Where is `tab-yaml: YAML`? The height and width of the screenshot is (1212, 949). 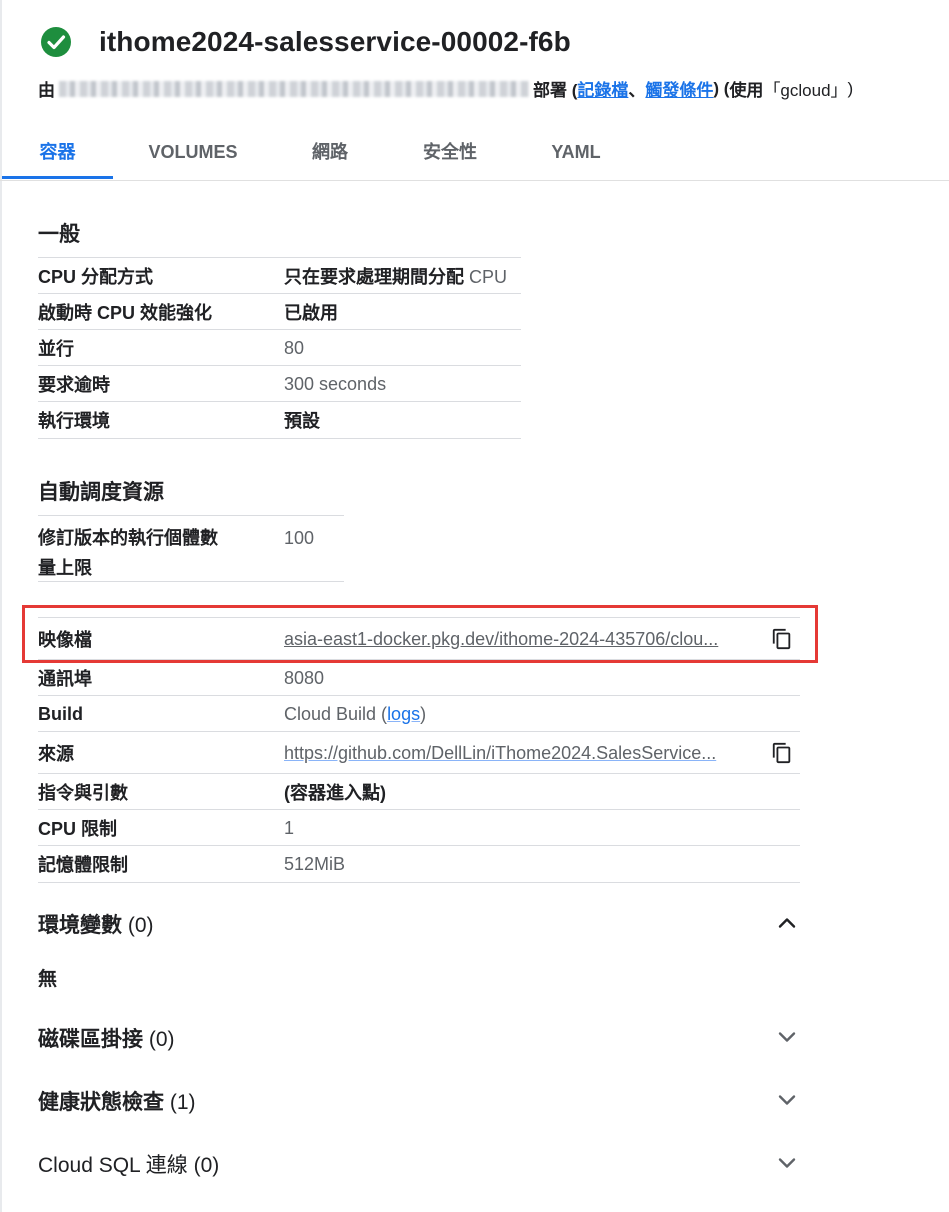
tab-yaml: YAML is located at coordinates (576, 152).